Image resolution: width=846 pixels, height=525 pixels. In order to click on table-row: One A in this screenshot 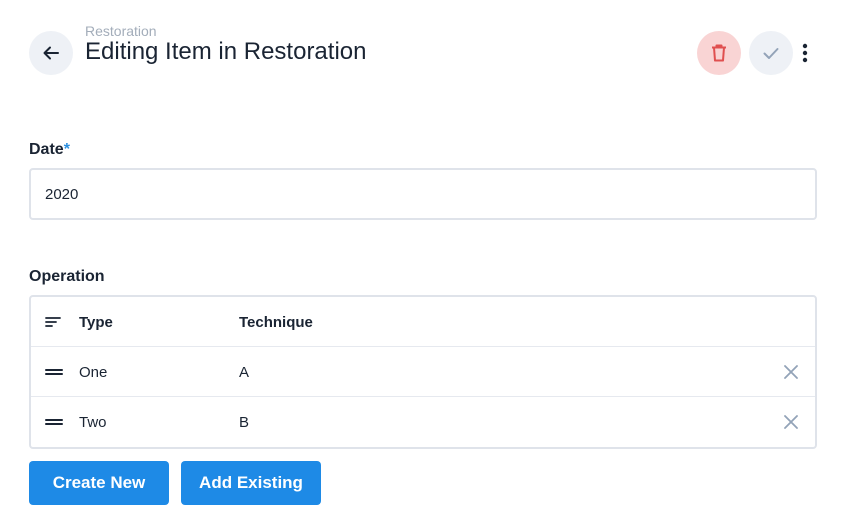, I will do `click(423, 372)`.